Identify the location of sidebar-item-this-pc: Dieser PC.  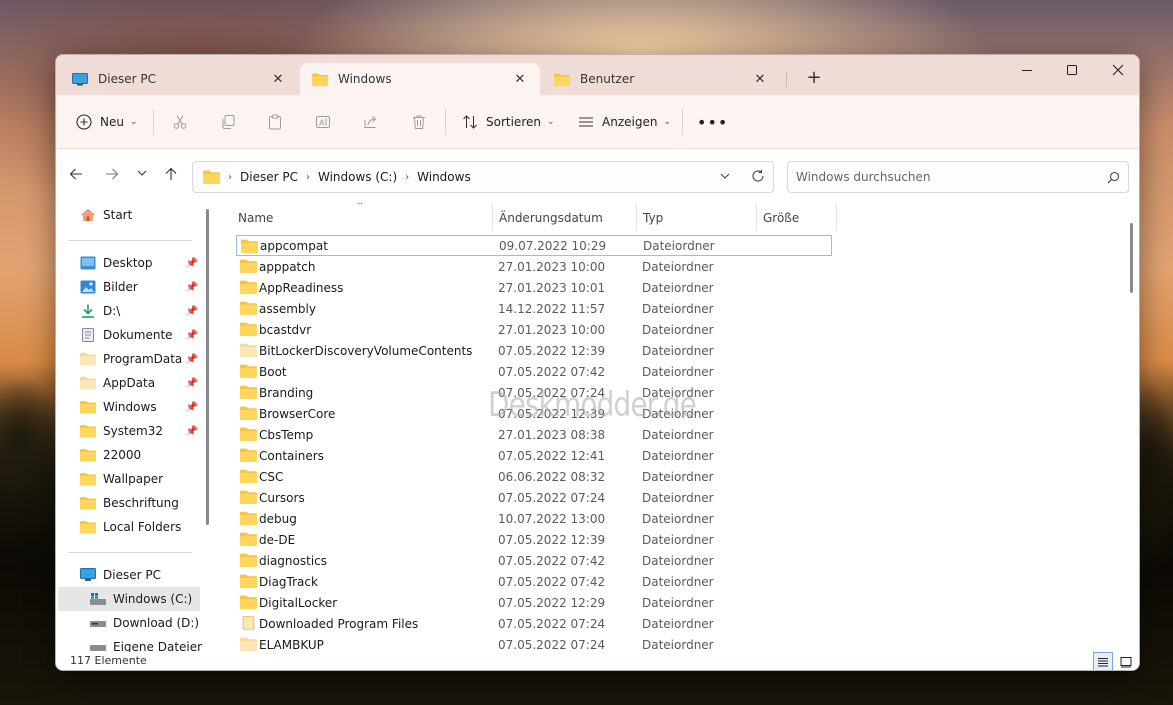
(129, 575).